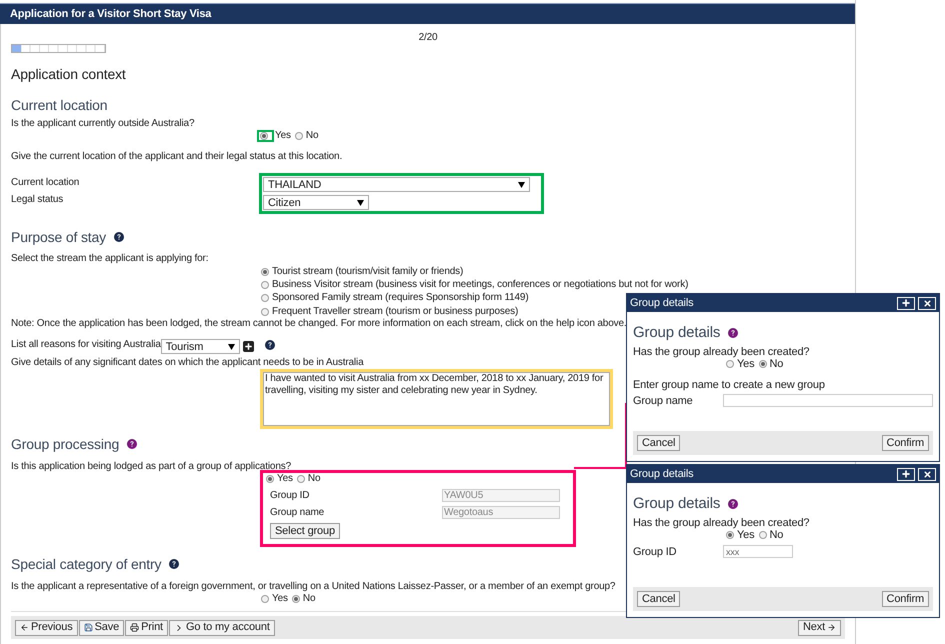  I want to click on radio-label: Frequent Traveller stream (tourism or business purposes), so click(395, 312).